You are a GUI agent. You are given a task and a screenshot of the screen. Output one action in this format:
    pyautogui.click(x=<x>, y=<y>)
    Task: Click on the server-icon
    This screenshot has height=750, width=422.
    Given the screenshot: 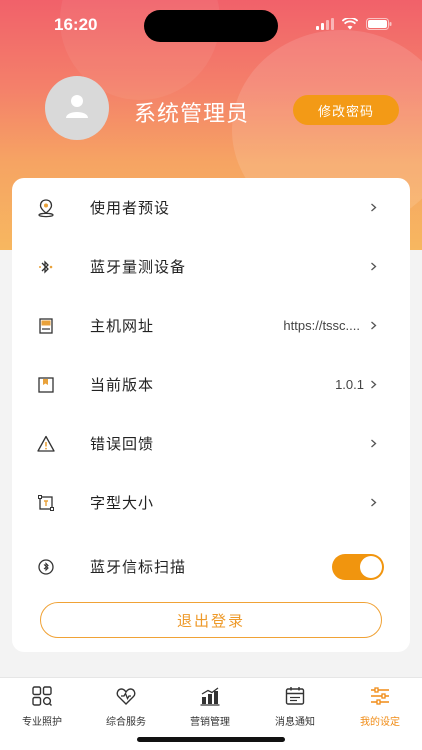 What is the action you would take?
    pyautogui.click(x=46, y=326)
    